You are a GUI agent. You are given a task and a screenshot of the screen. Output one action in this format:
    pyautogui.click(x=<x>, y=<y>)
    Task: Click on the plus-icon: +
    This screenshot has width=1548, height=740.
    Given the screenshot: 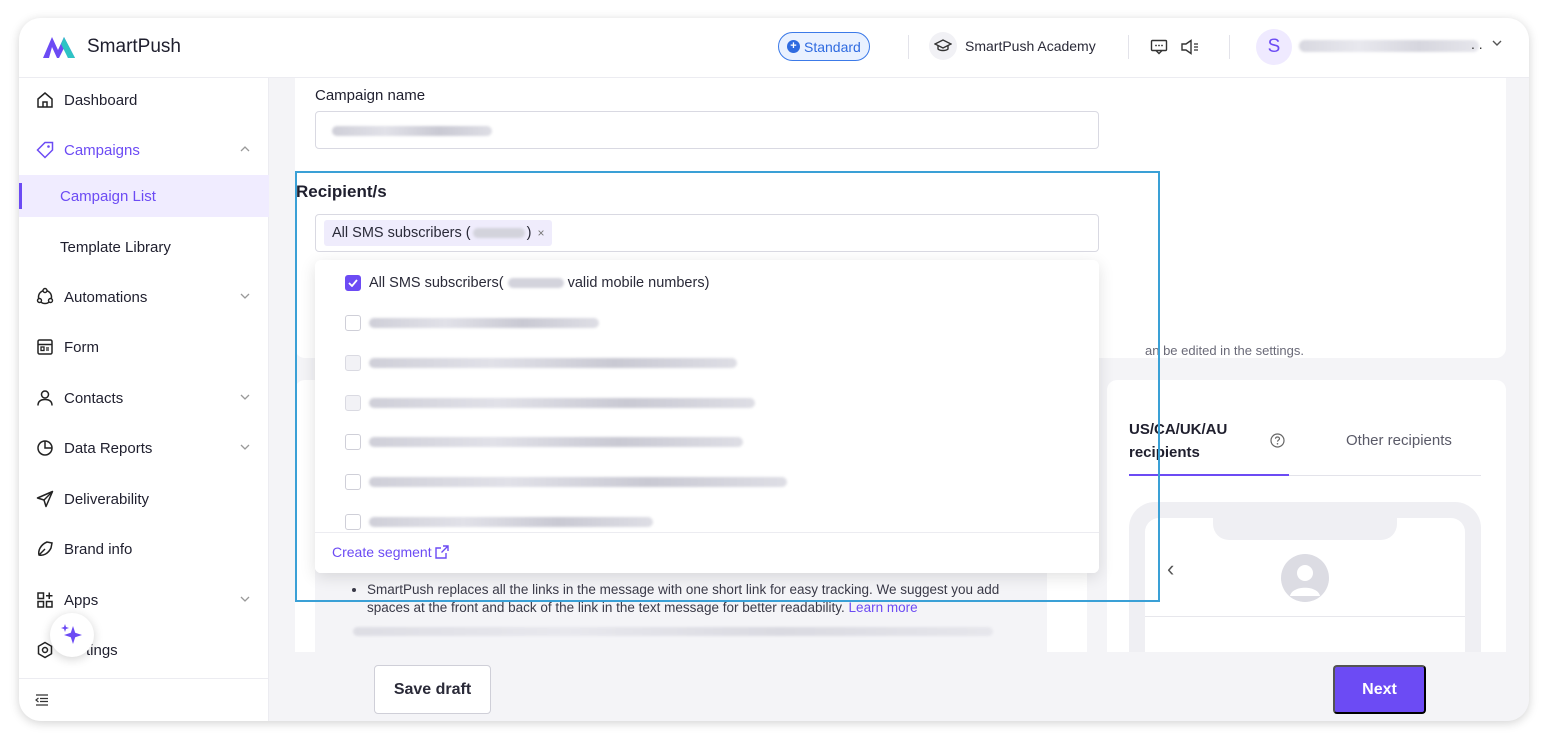 What is the action you would take?
    pyautogui.click(x=793, y=46)
    